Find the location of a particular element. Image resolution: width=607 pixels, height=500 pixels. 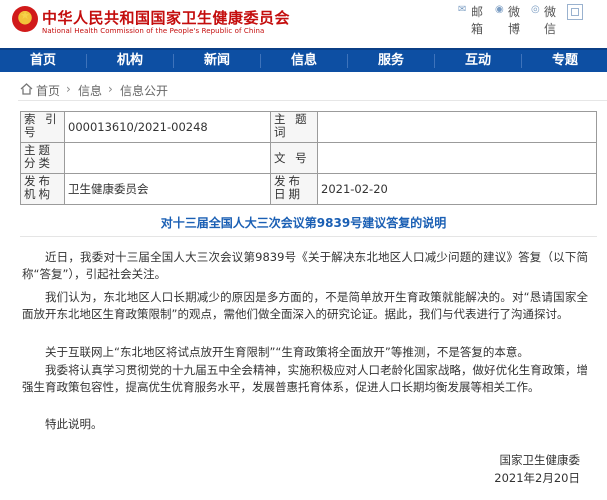

signature-date: 2021年2月20日 is located at coordinates (537, 478).